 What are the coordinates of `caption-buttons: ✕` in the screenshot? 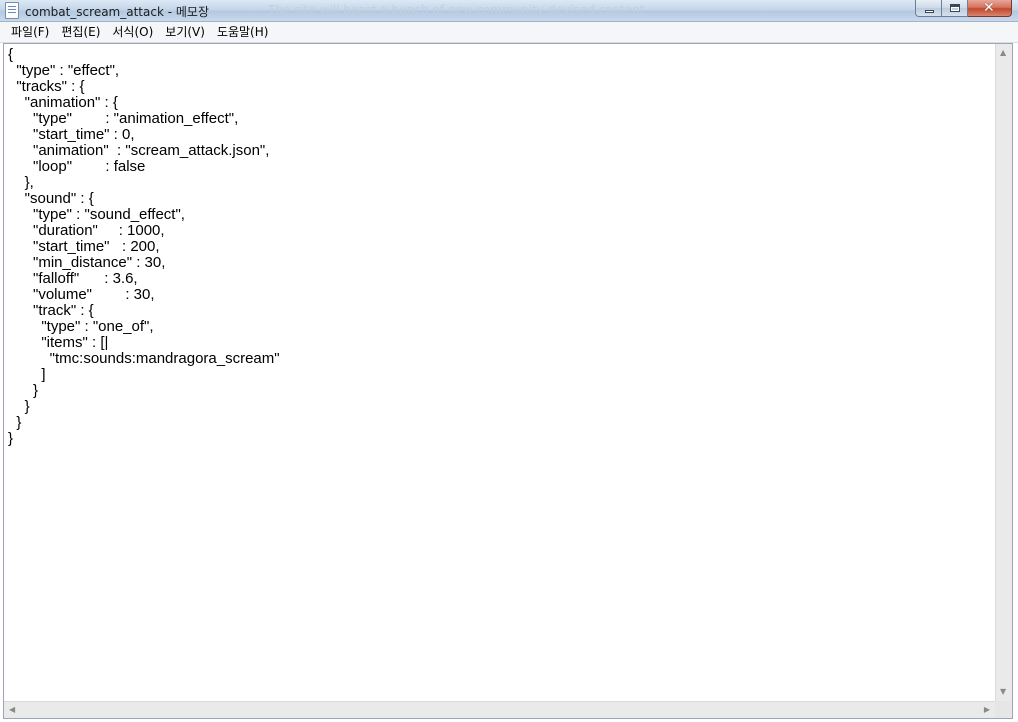 It's located at (963, 9).